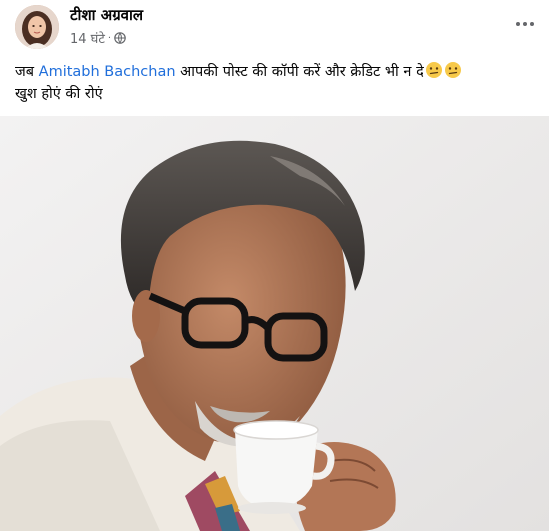 The height and width of the screenshot is (531, 549). Describe the element at coordinates (525, 24) in the screenshot. I see `more-options-icon` at that location.